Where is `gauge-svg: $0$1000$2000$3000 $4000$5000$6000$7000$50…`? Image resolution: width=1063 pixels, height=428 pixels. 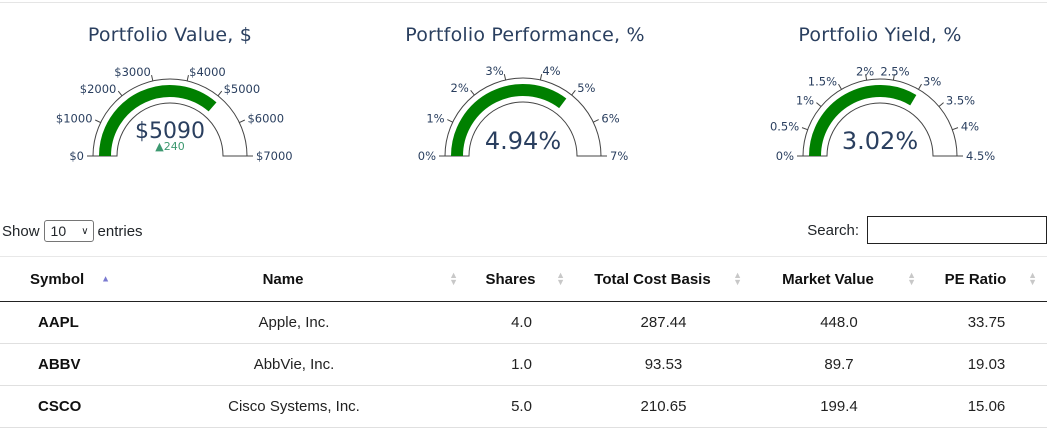
gauge-svg: $0$1000$2000$3000 $4000$5000$6000$7000$50… is located at coordinates (174, 114).